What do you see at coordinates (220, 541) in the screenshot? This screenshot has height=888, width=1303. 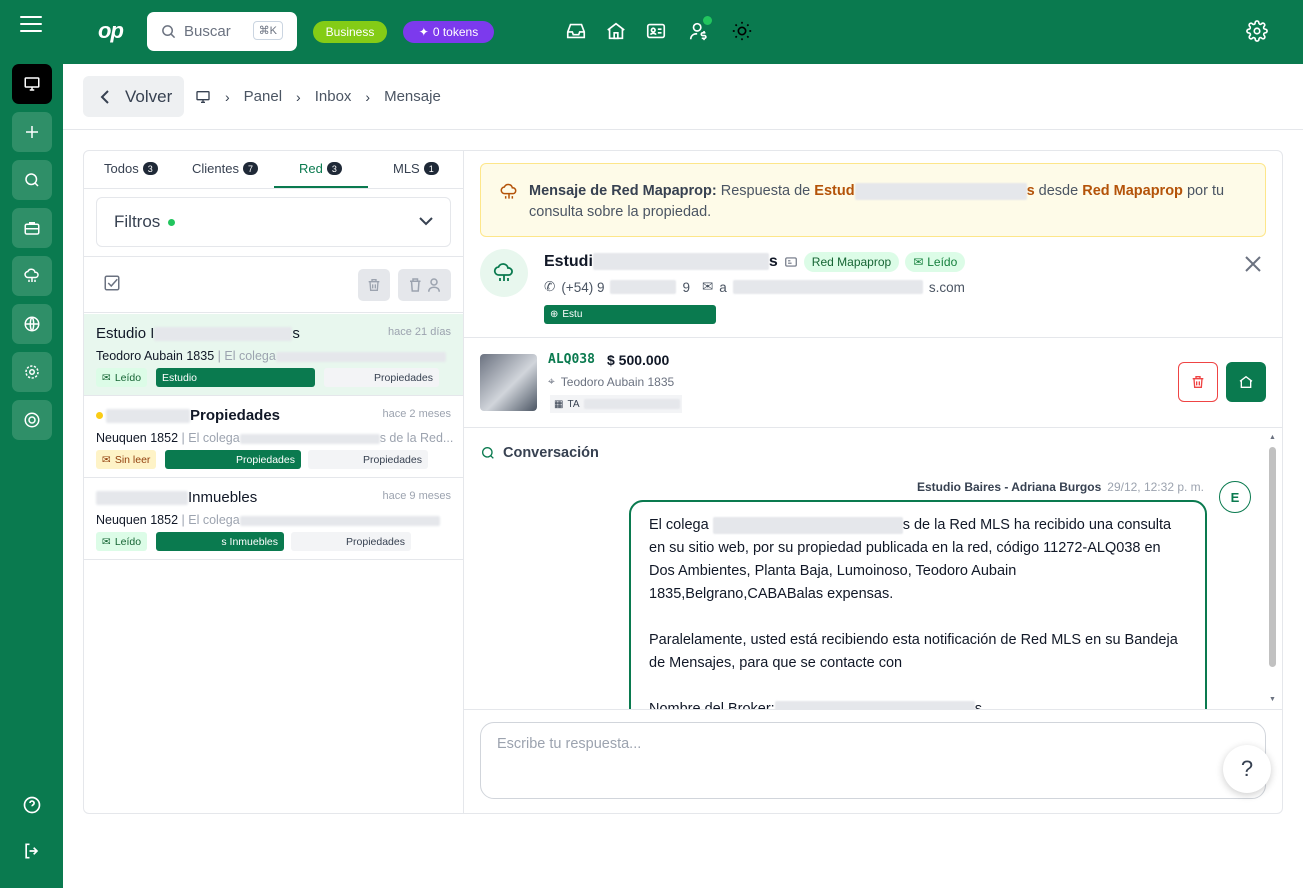 I see `agency-tag: s Inmuebles` at bounding box center [220, 541].